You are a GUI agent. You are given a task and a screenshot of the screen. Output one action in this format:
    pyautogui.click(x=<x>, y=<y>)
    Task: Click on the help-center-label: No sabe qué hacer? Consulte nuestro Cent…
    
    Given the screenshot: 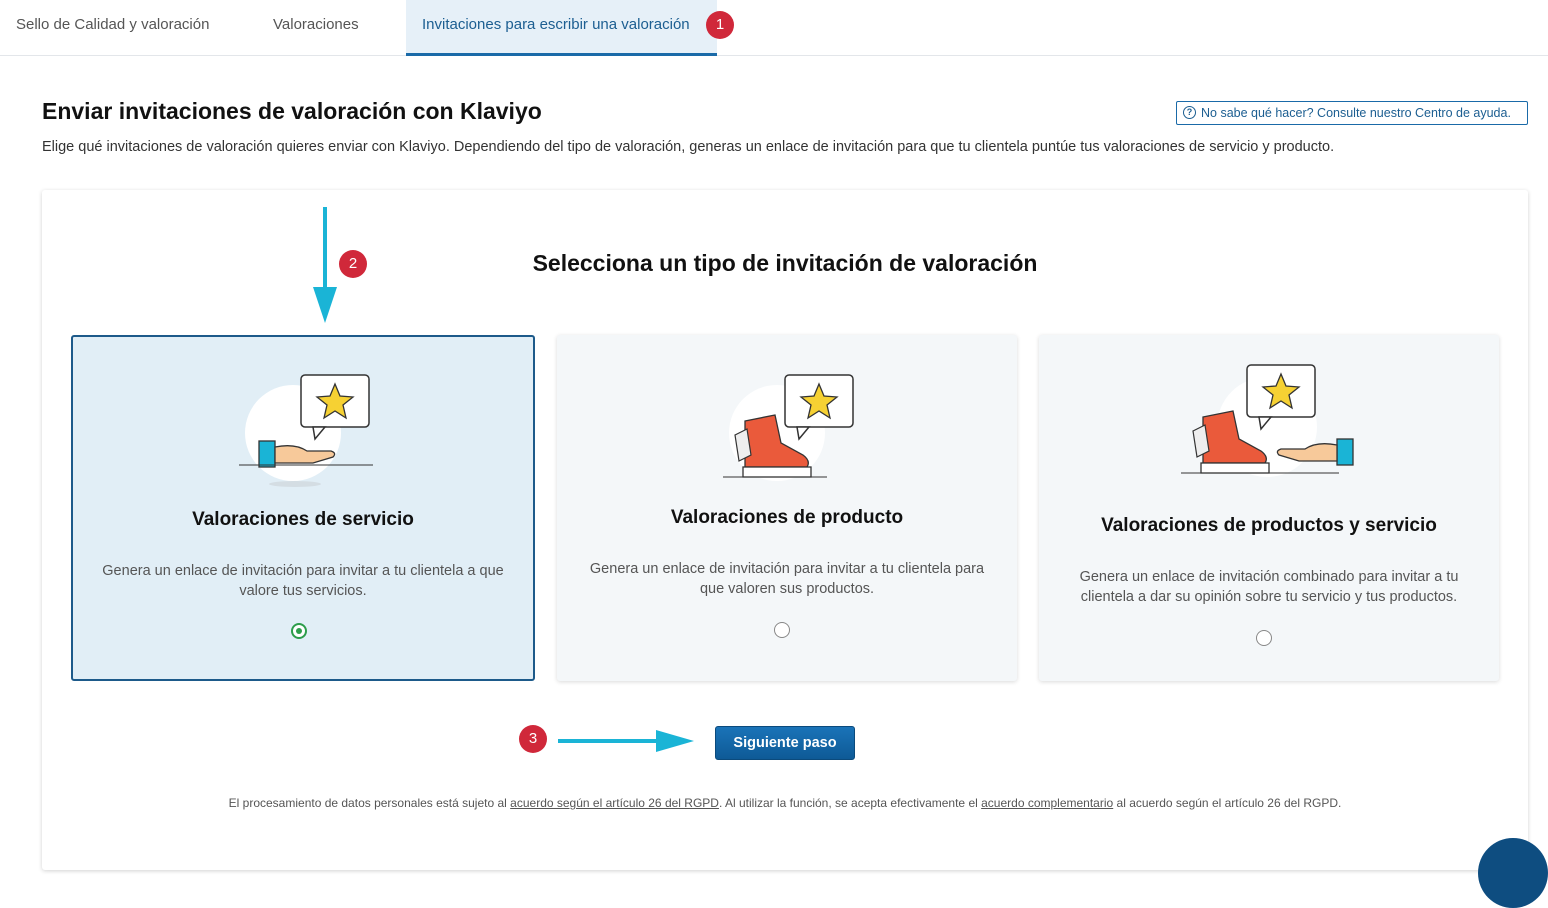 What is the action you would take?
    pyautogui.click(x=1356, y=113)
    